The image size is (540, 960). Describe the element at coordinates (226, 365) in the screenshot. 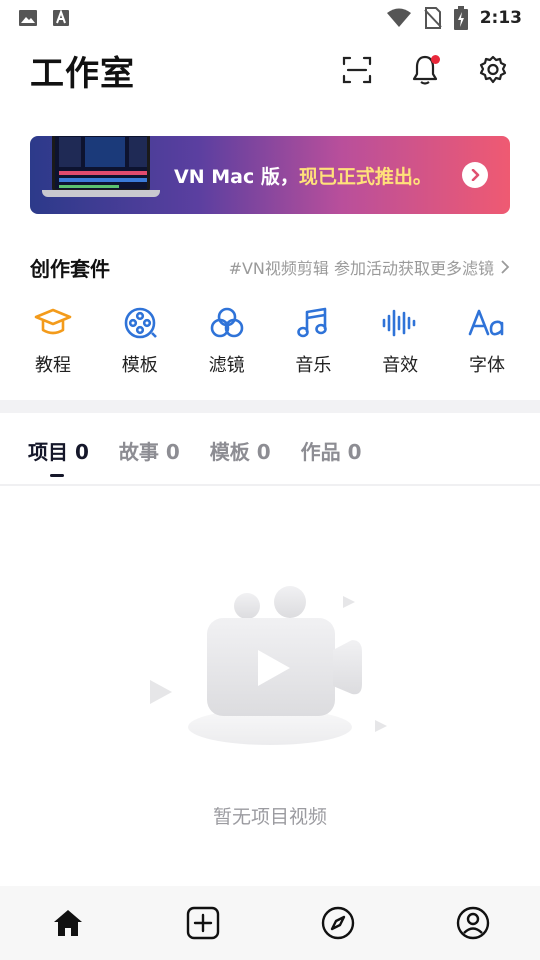

I see `kit-item-label: 滤镜` at that location.